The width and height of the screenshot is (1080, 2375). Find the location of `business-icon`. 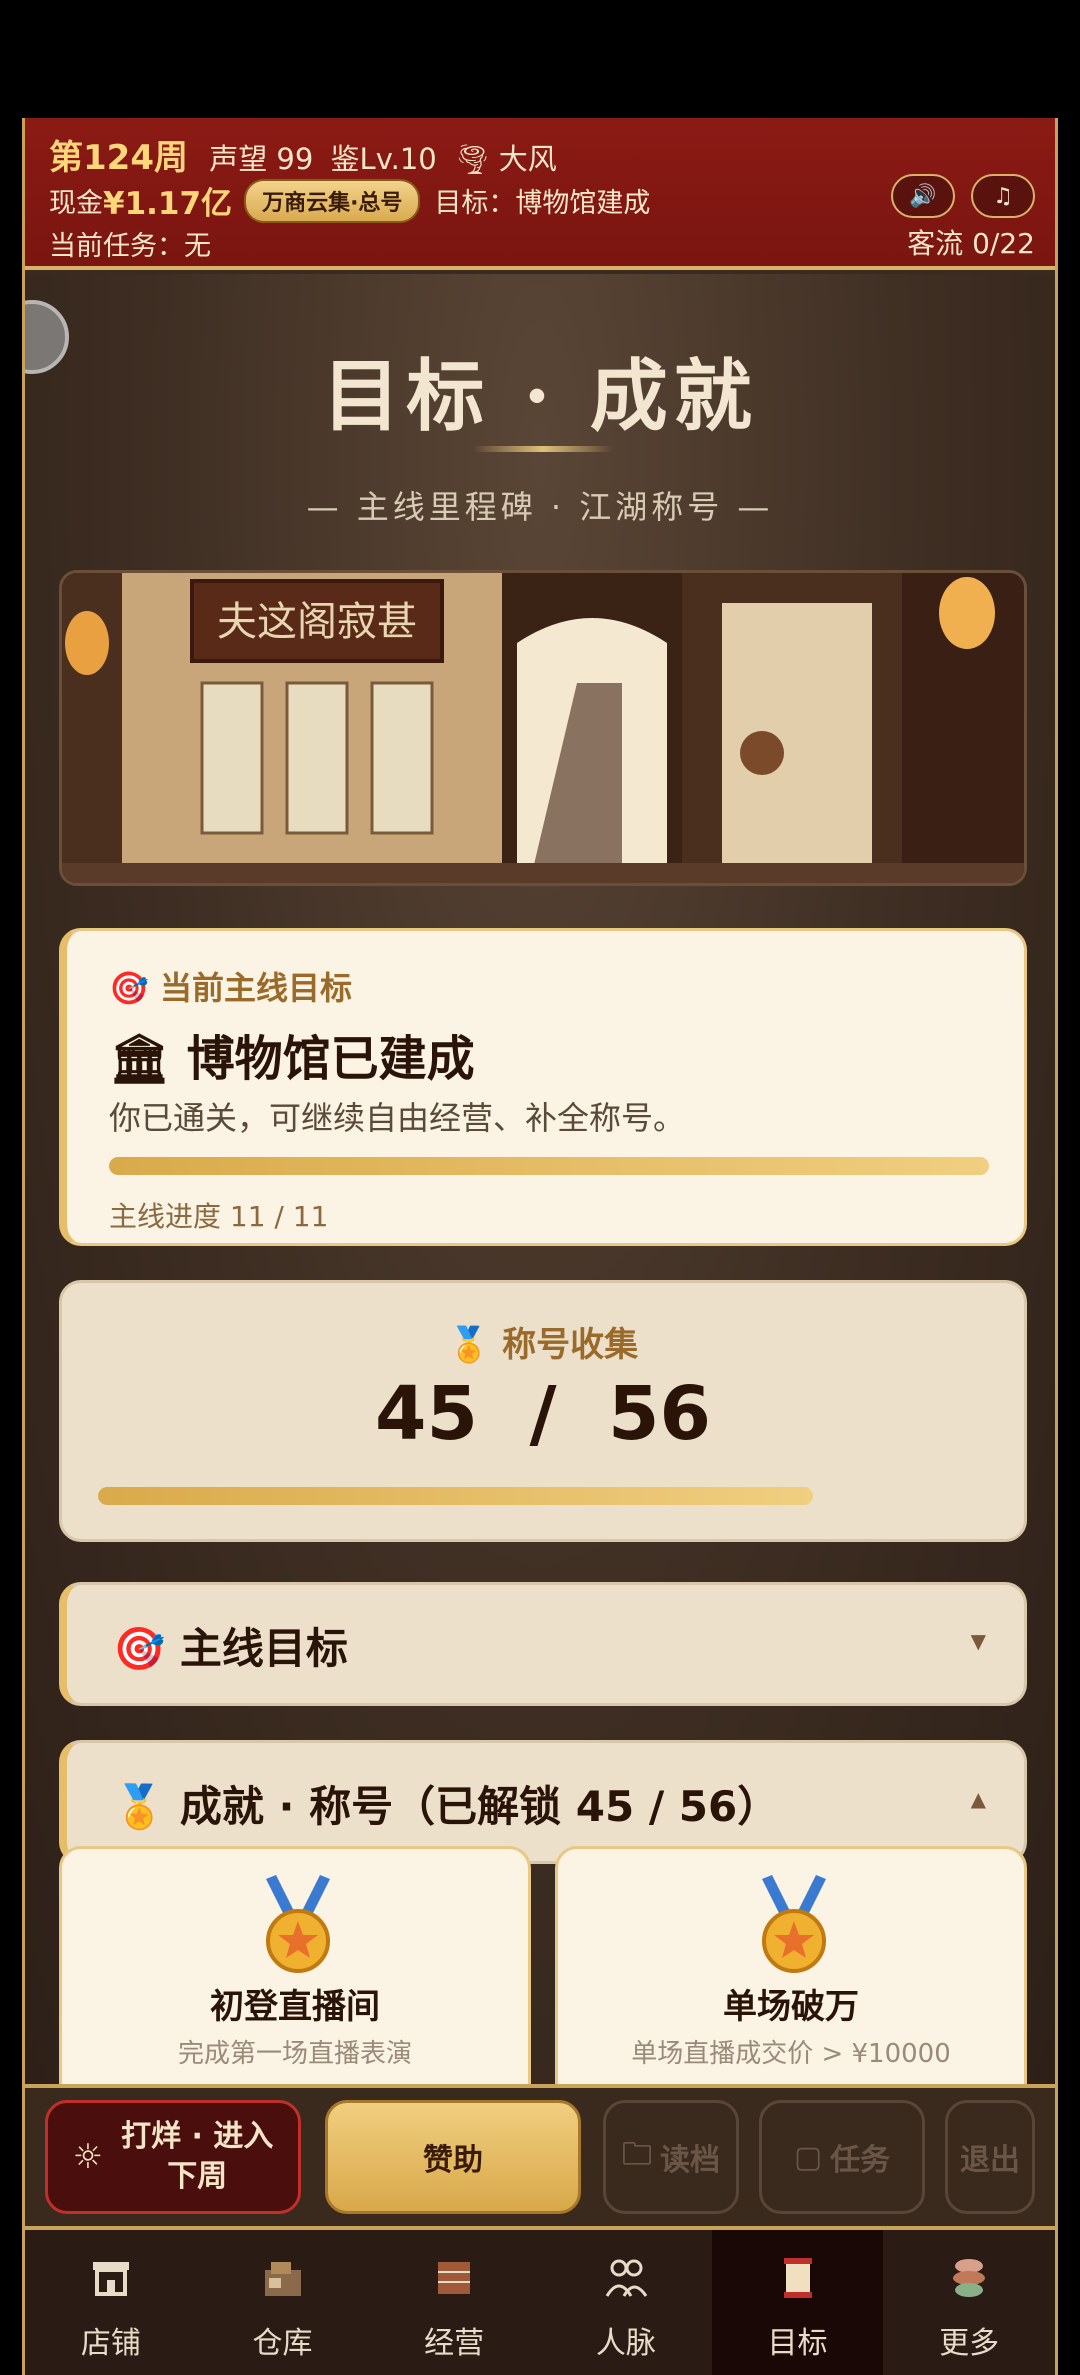

business-icon is located at coordinates (454, 2278).